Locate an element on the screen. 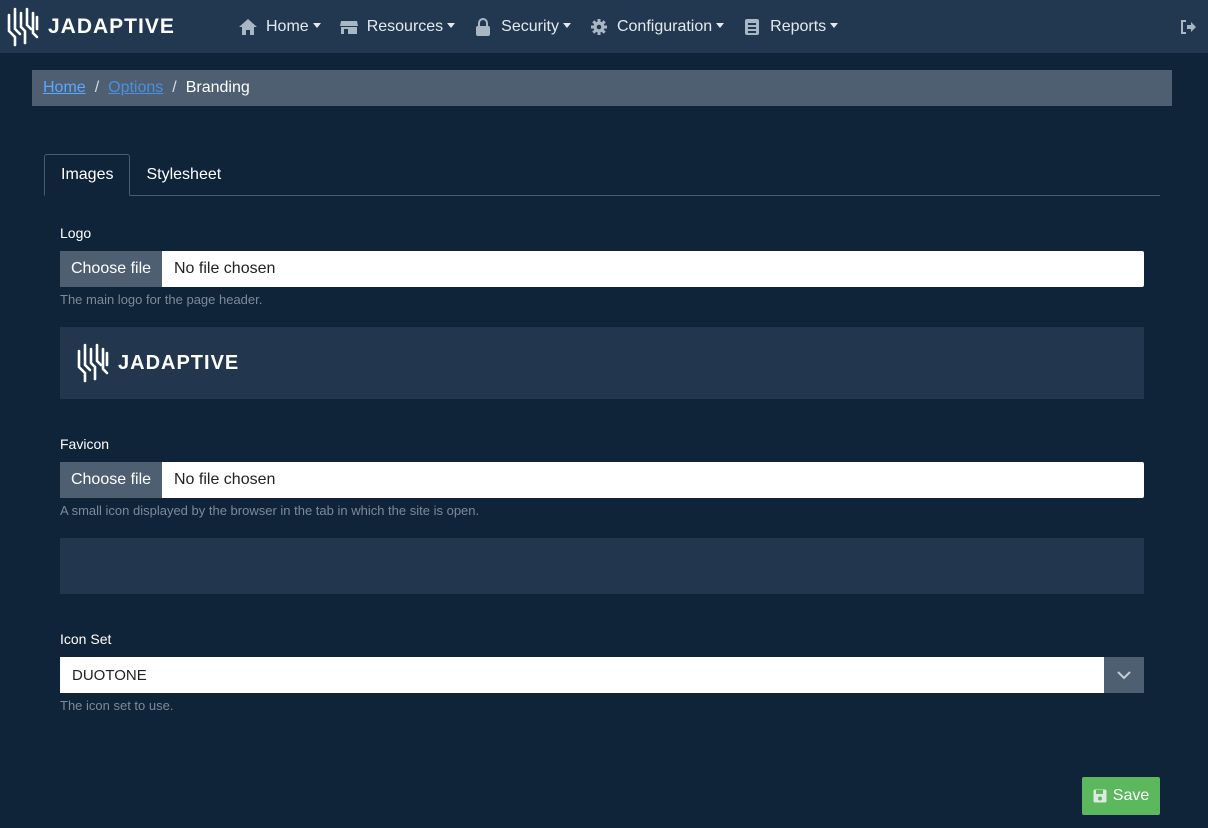  nav-home: Home is located at coordinates (279, 27).